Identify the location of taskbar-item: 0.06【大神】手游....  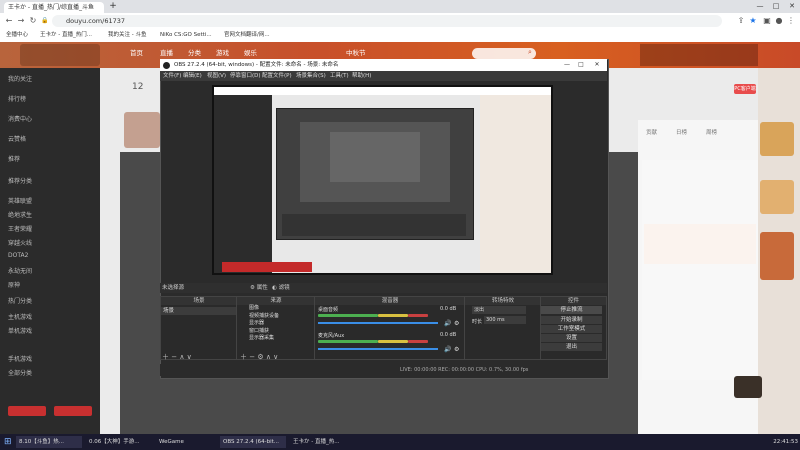
(119, 442).